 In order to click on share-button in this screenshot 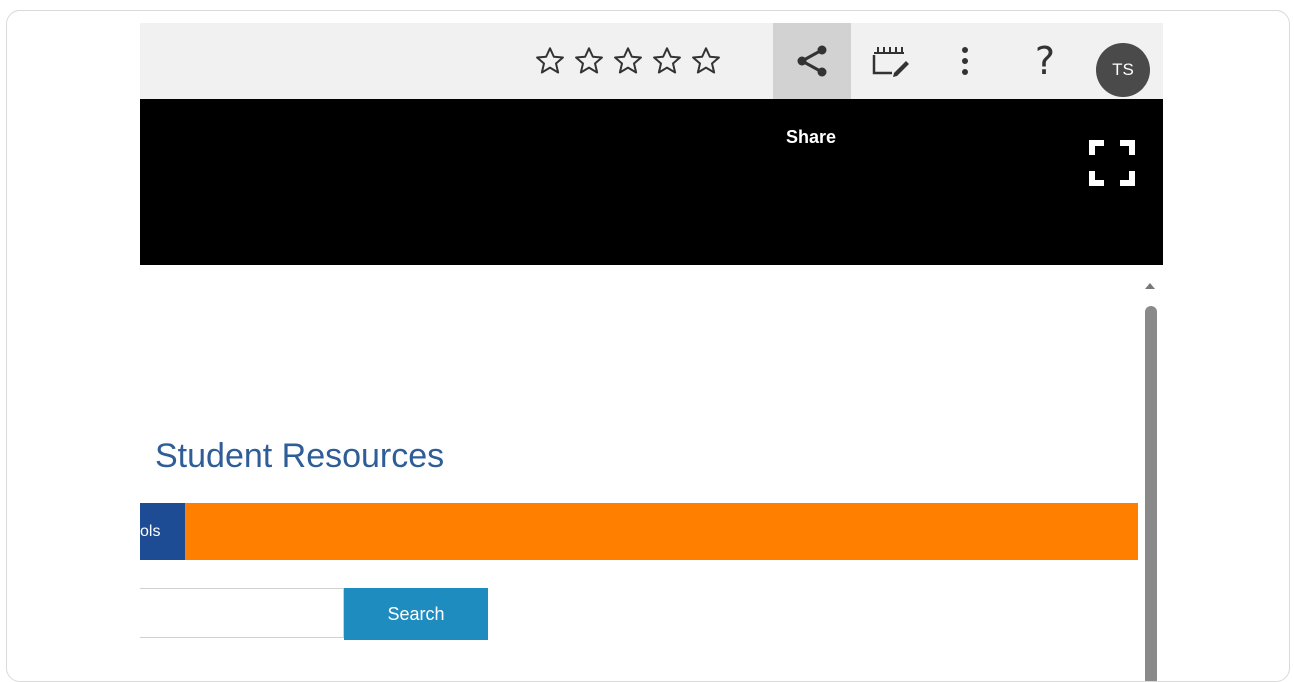, I will do `click(812, 61)`.